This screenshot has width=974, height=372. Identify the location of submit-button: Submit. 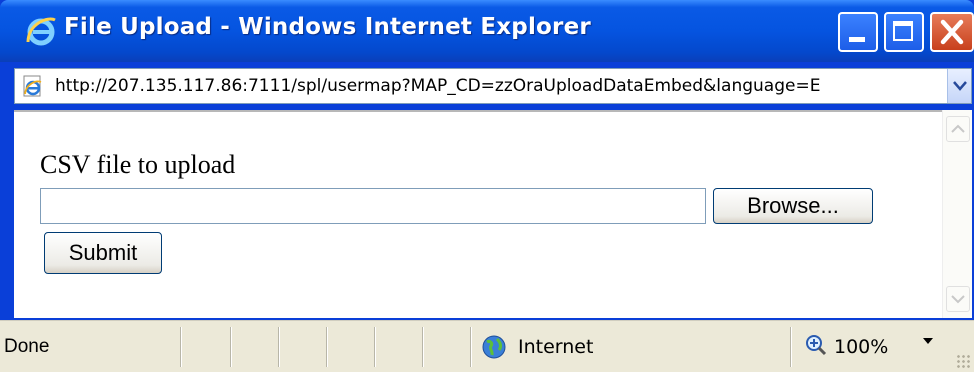
(103, 253).